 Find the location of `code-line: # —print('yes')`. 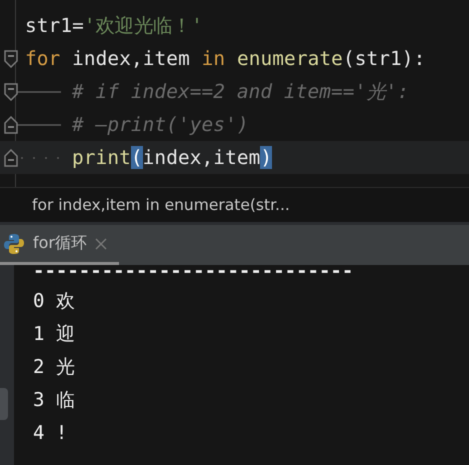

code-line: # —print('yes') is located at coordinates (161, 125).